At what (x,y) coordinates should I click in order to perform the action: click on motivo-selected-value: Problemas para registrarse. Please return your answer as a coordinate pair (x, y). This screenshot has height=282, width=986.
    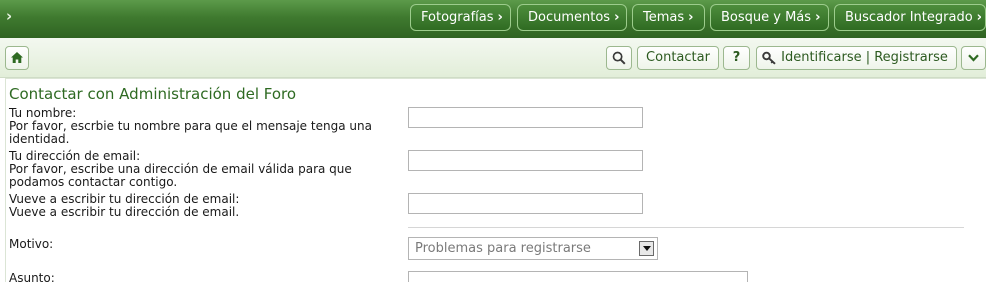
    Looking at the image, I should click on (503, 248).